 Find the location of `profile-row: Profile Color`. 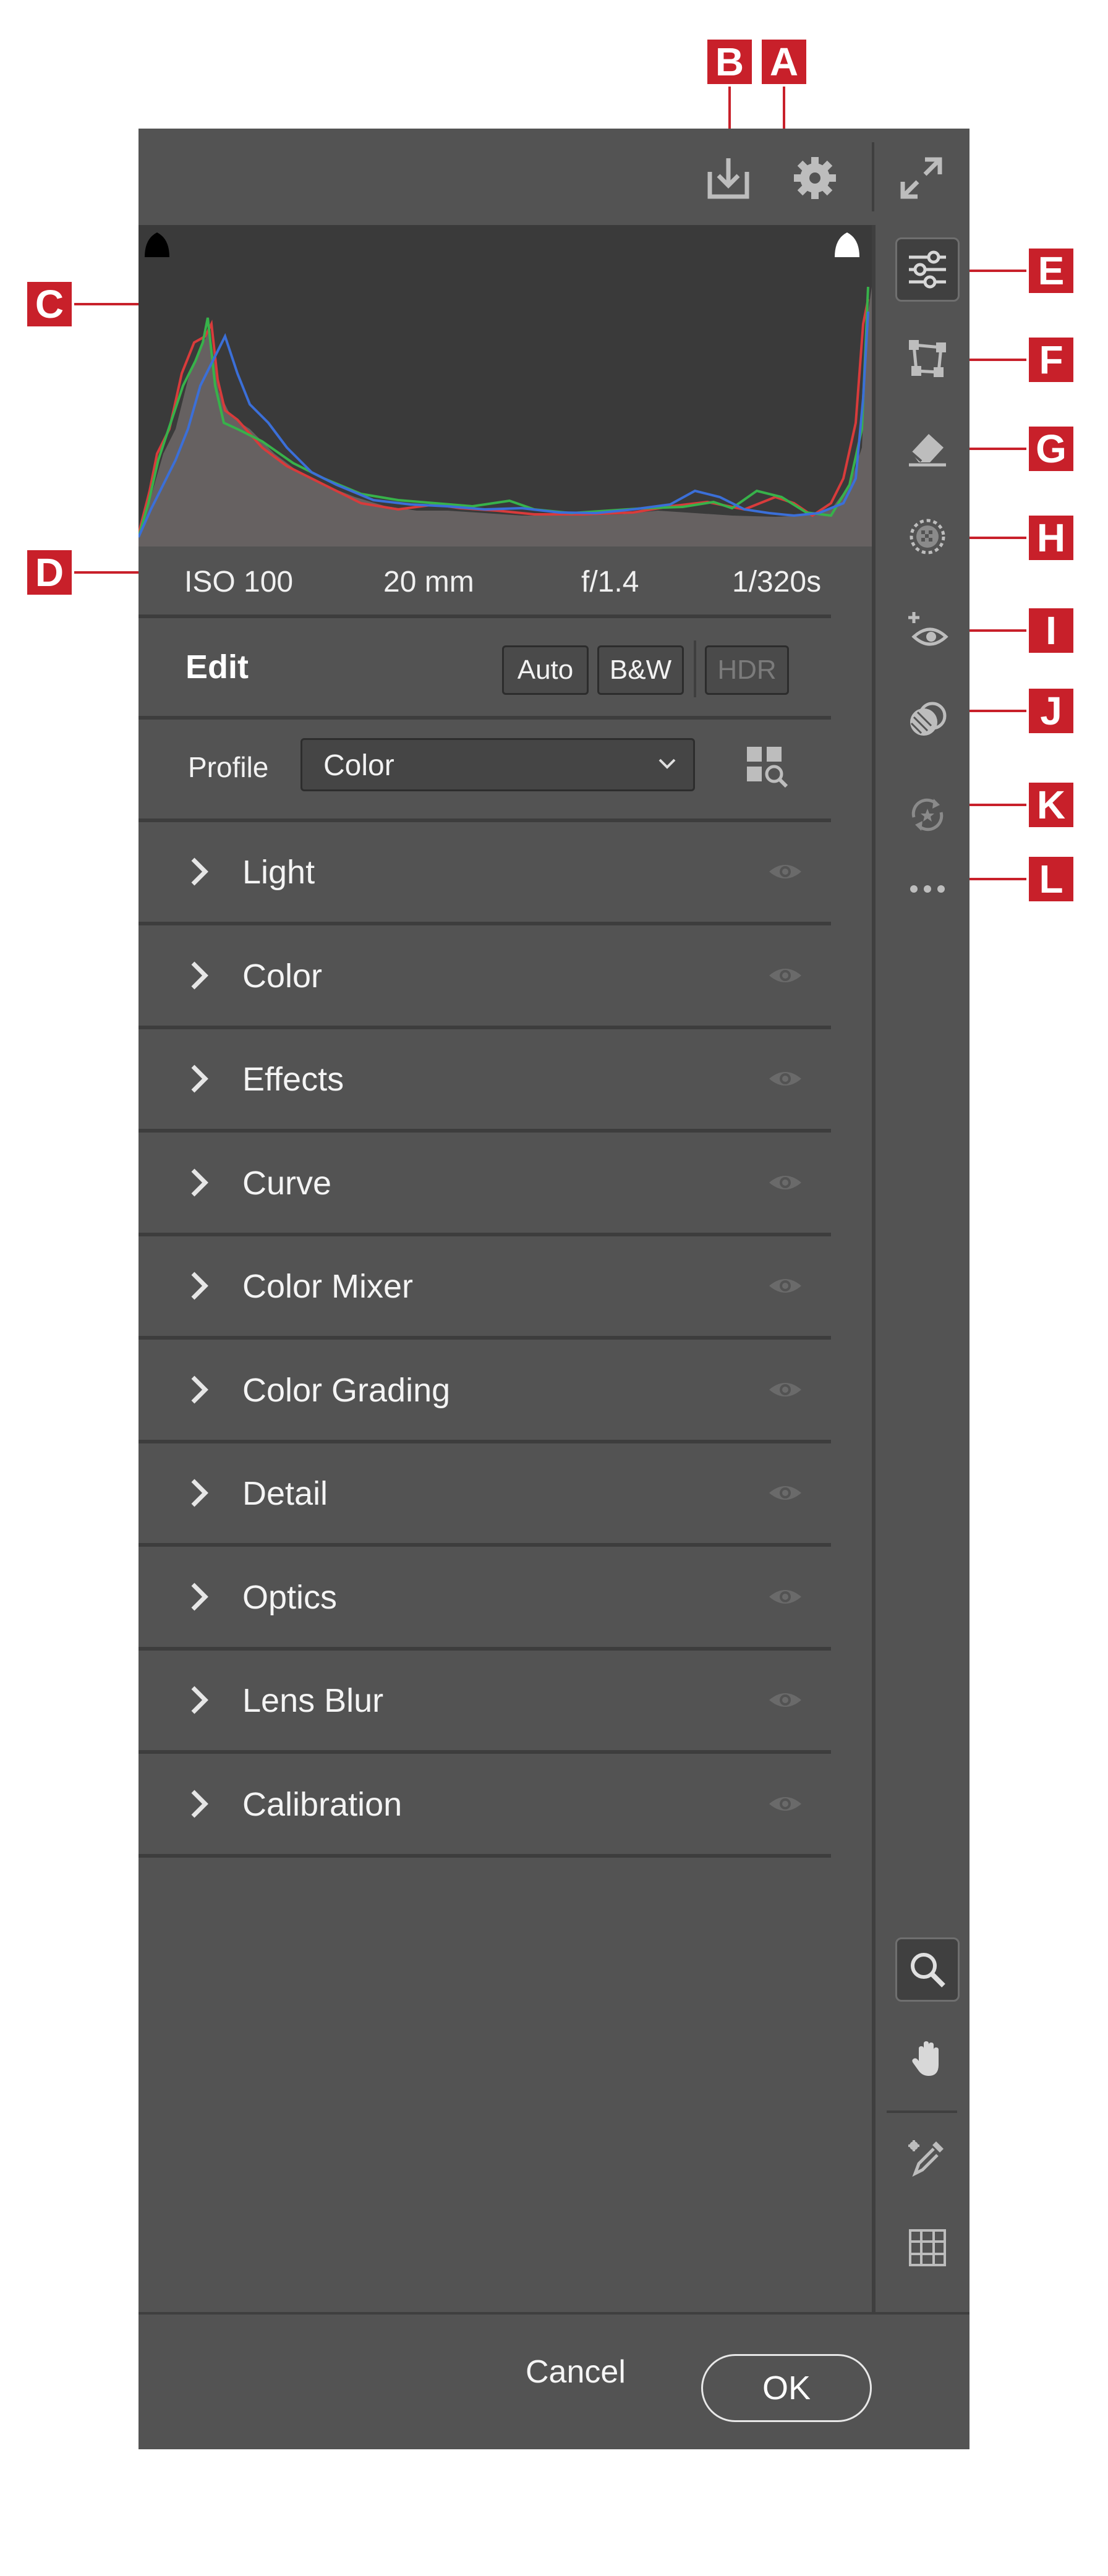

profile-row: Profile Color is located at coordinates (484, 769).